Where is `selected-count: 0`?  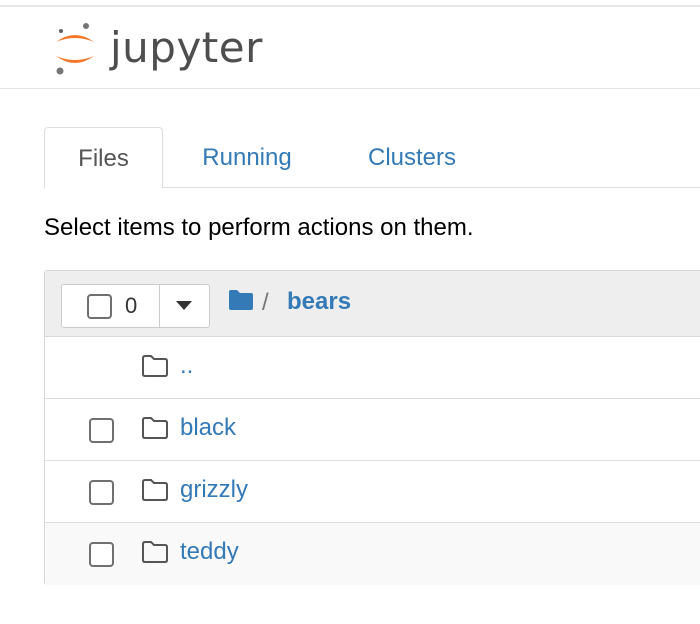 selected-count: 0 is located at coordinates (131, 305).